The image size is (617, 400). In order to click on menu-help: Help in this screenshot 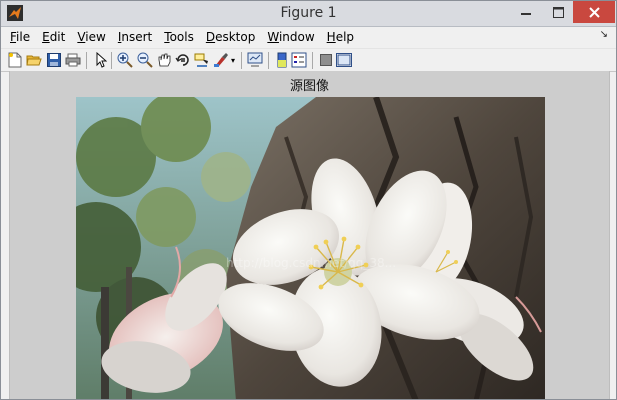, I will do `click(340, 37)`.